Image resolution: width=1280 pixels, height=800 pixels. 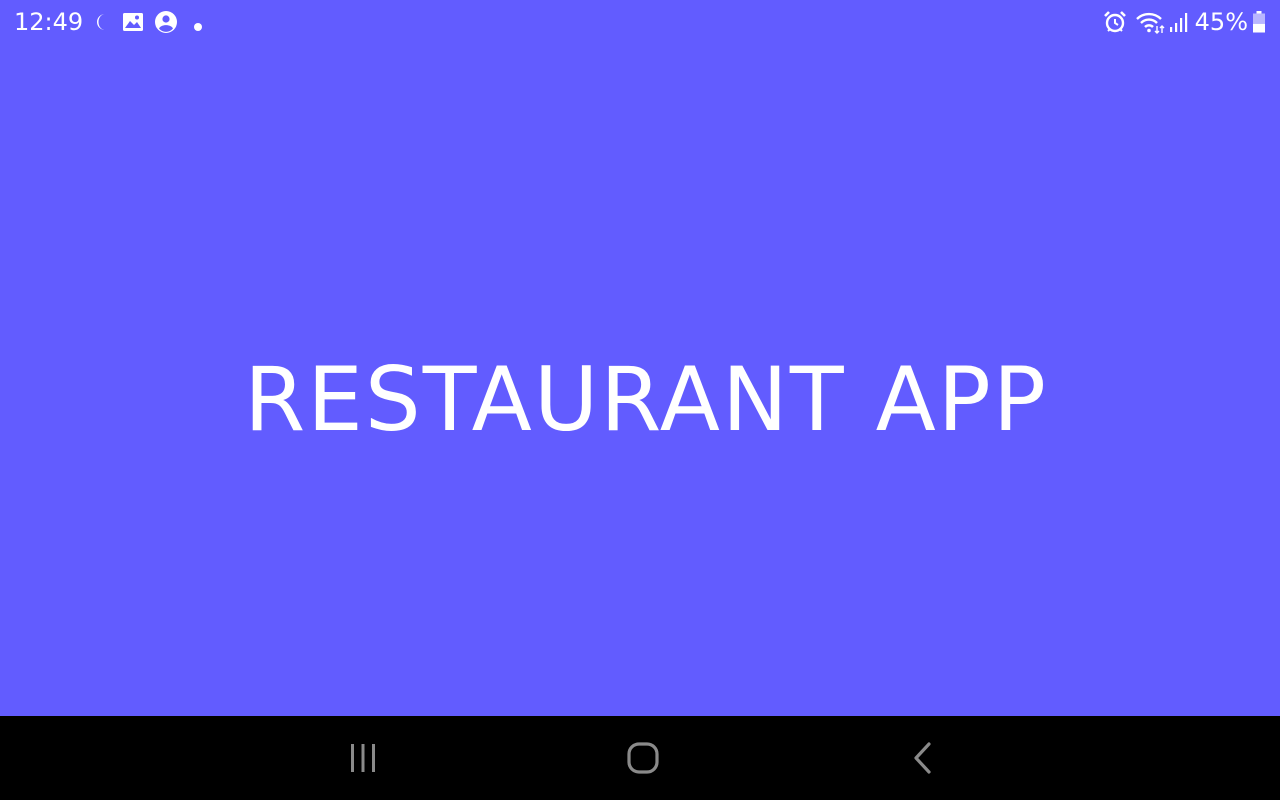 What do you see at coordinates (1150, 22) in the screenshot?
I see `wifi-icon` at bounding box center [1150, 22].